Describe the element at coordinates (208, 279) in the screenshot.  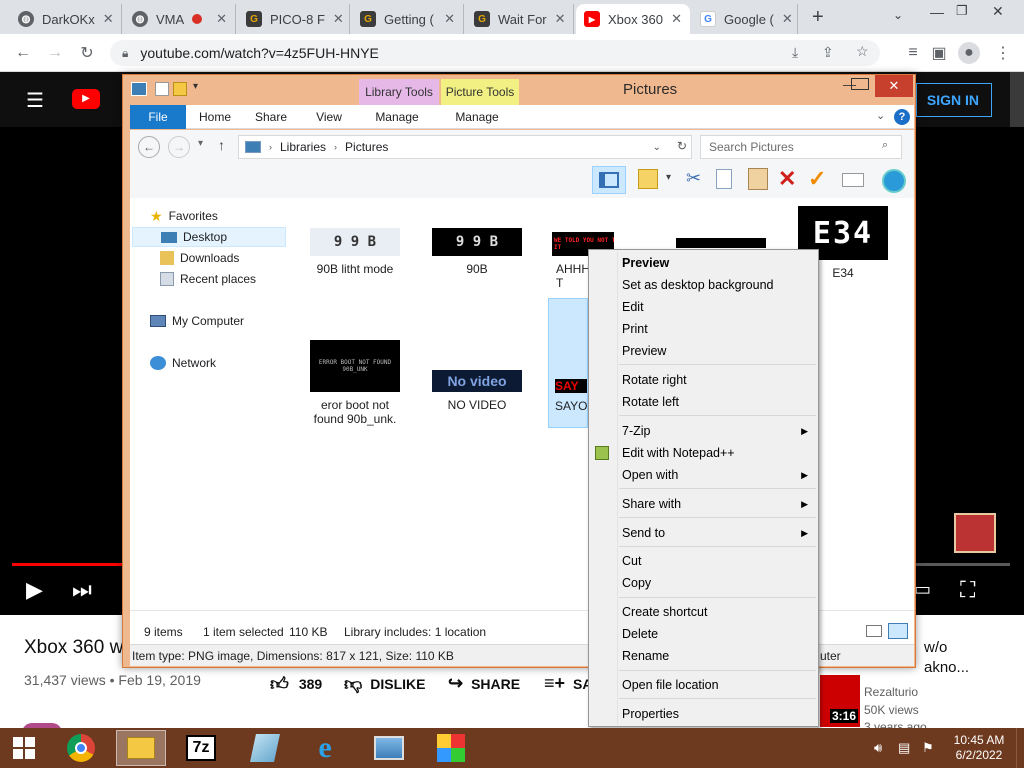
I see `nav-recent-places: Recent places` at that location.